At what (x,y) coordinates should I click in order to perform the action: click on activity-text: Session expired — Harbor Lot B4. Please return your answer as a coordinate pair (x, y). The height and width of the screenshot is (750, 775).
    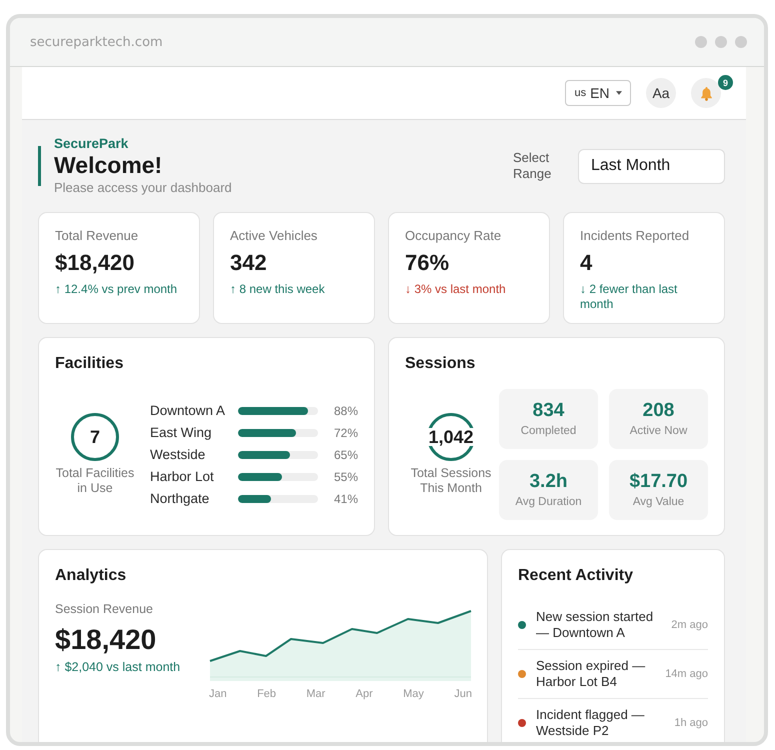
    Looking at the image, I should click on (591, 674).